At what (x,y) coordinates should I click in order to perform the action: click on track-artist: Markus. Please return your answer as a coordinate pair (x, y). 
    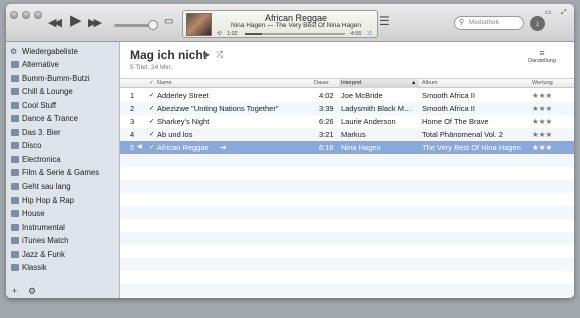
    Looking at the image, I should click on (353, 134).